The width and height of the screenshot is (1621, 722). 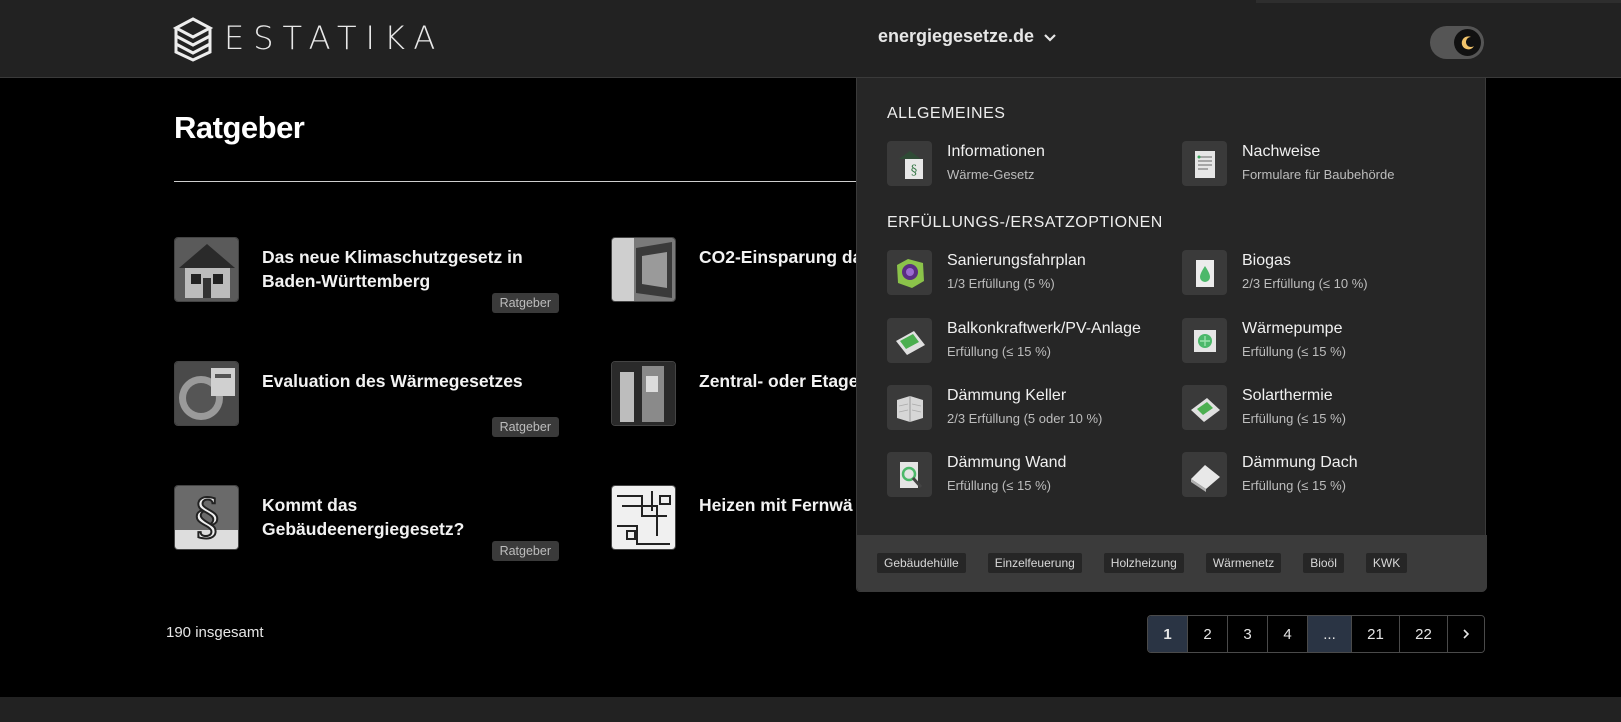 I want to click on moon-icon, so click(x=1467, y=42).